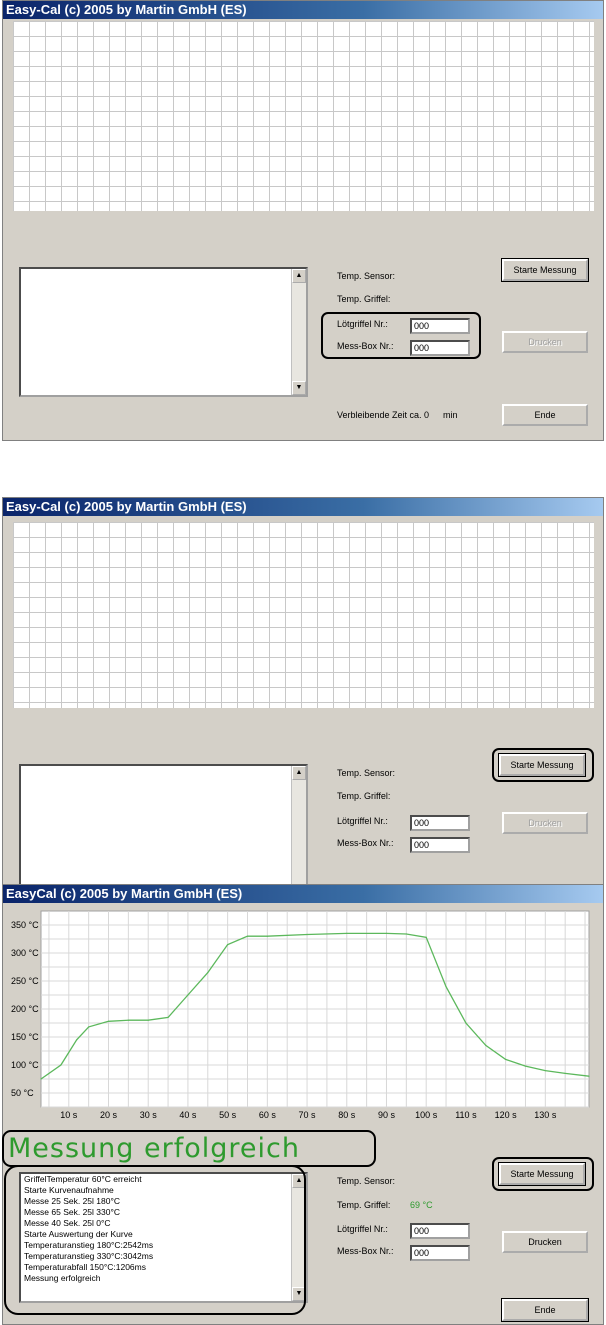 This screenshot has width=606, height=1325. I want to click on log-highlight, so click(155, 1240).